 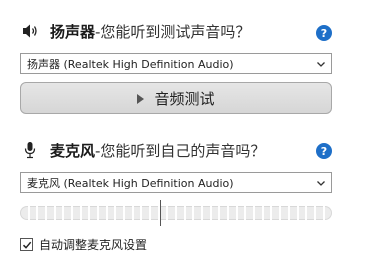 I want to click on microphone-device-select: 麦克风 (Realtek High Definition Audio), so click(x=176, y=182).